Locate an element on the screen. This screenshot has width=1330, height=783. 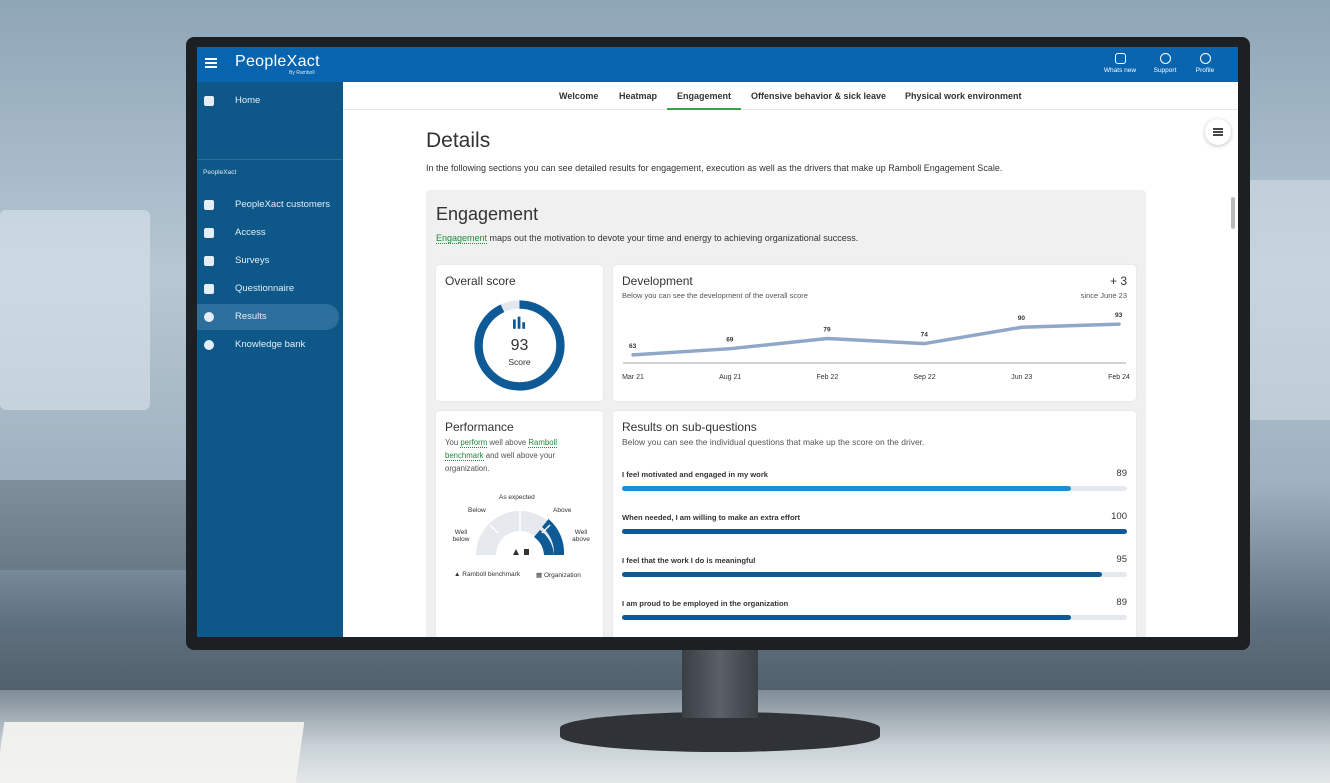
active-tab-indicator is located at coordinates (704, 109).